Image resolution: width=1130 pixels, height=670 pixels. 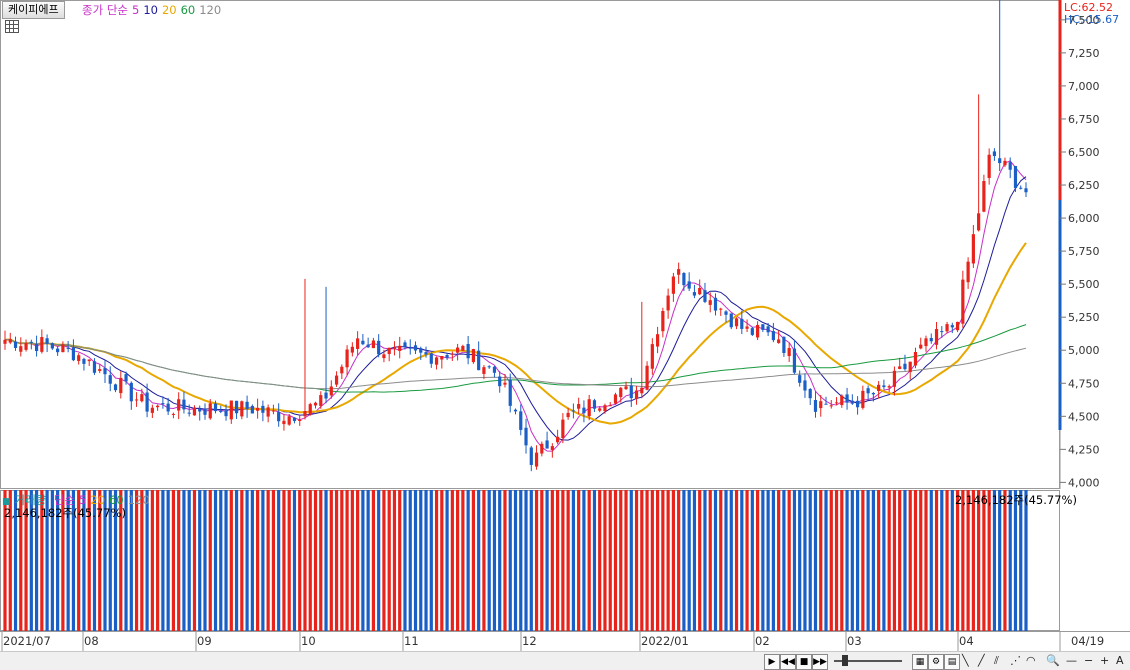 I want to click on magnifier-icon: 🔍, so click(x=1053, y=661).